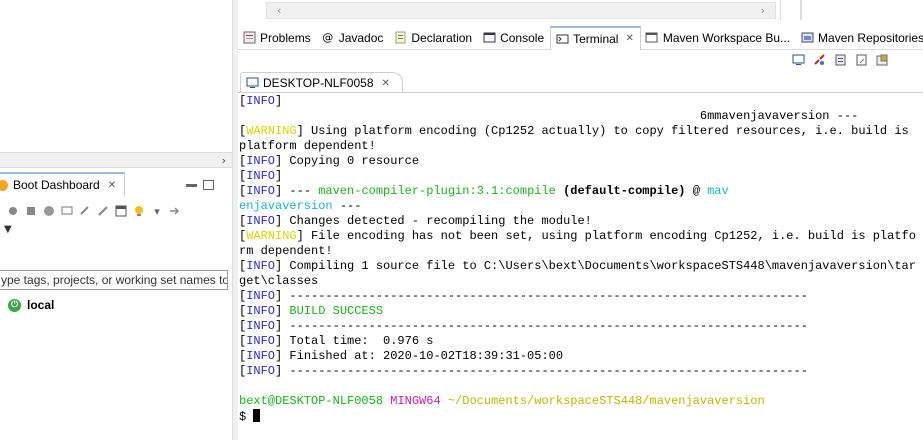  Describe the element at coordinates (116, 160) in the screenshot. I see `left-horizontal-scrollbar: ›` at that location.